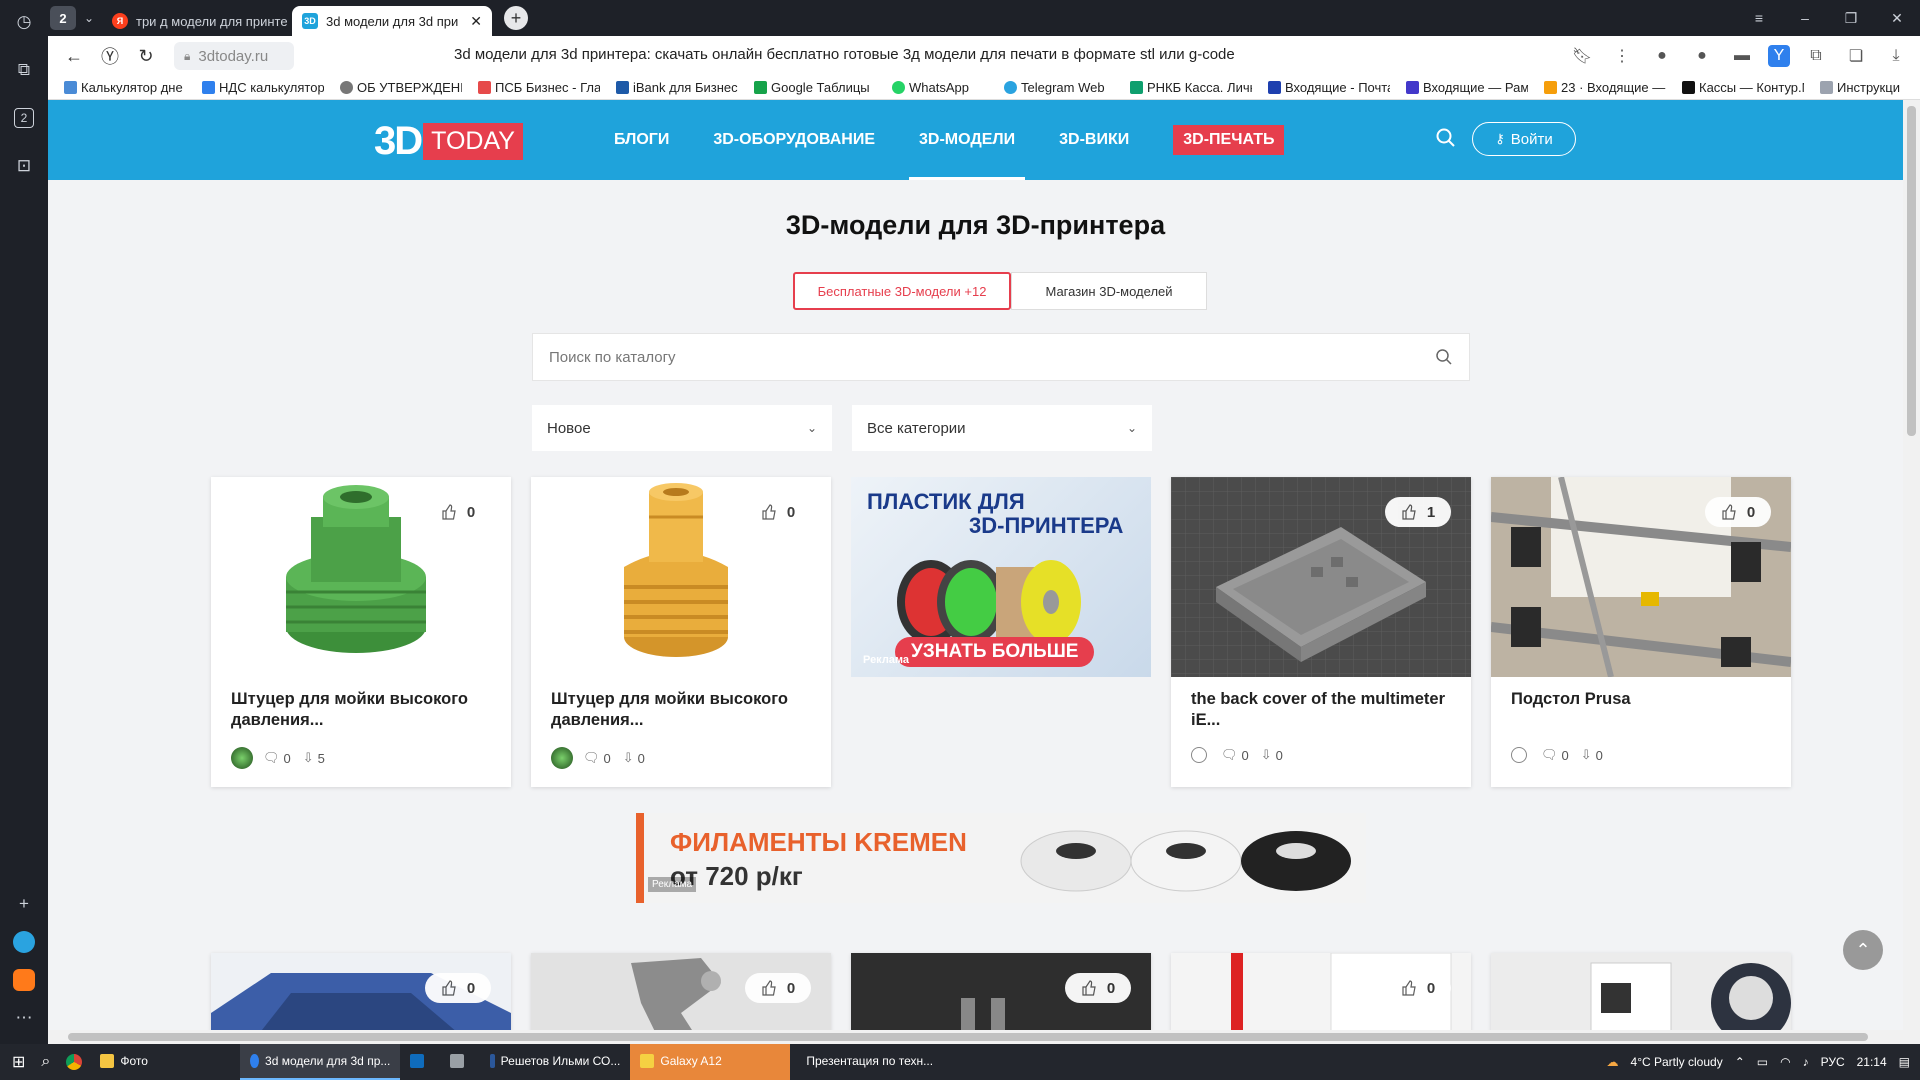 The width and height of the screenshot is (1920, 1080). What do you see at coordinates (460, 1062) in the screenshot?
I see `explorer-icon` at bounding box center [460, 1062].